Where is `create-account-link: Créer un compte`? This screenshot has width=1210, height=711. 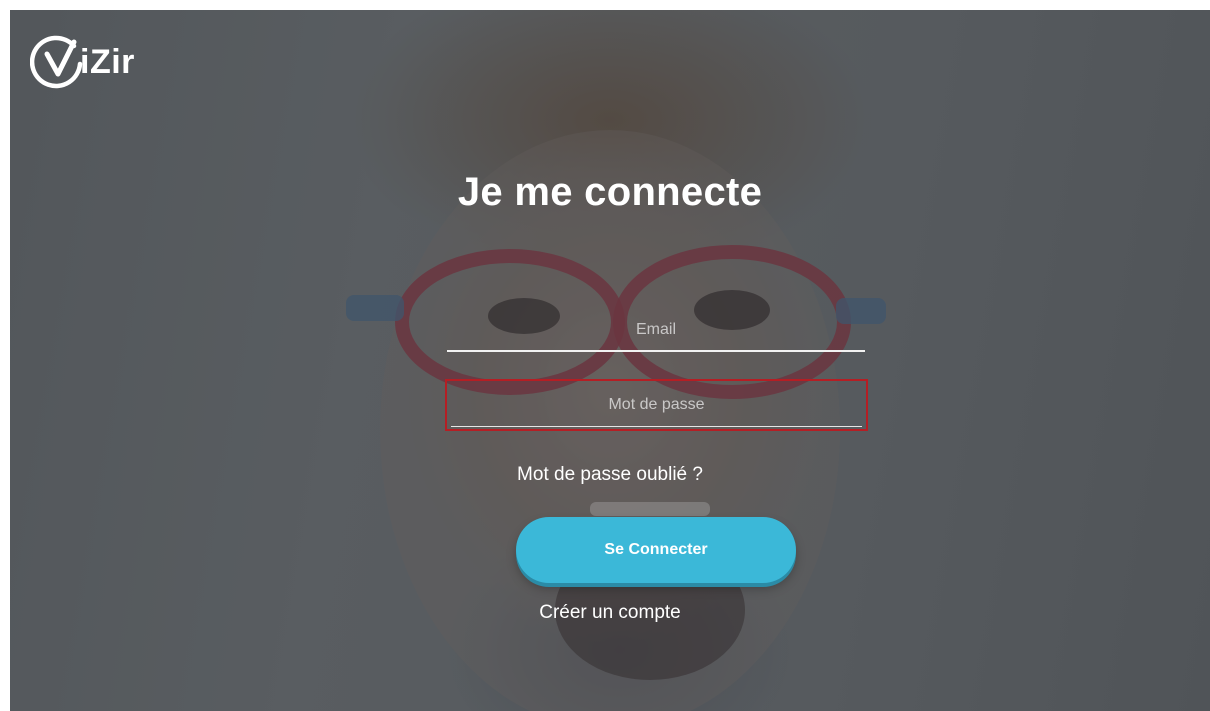 create-account-link: Créer un compte is located at coordinates (610, 613).